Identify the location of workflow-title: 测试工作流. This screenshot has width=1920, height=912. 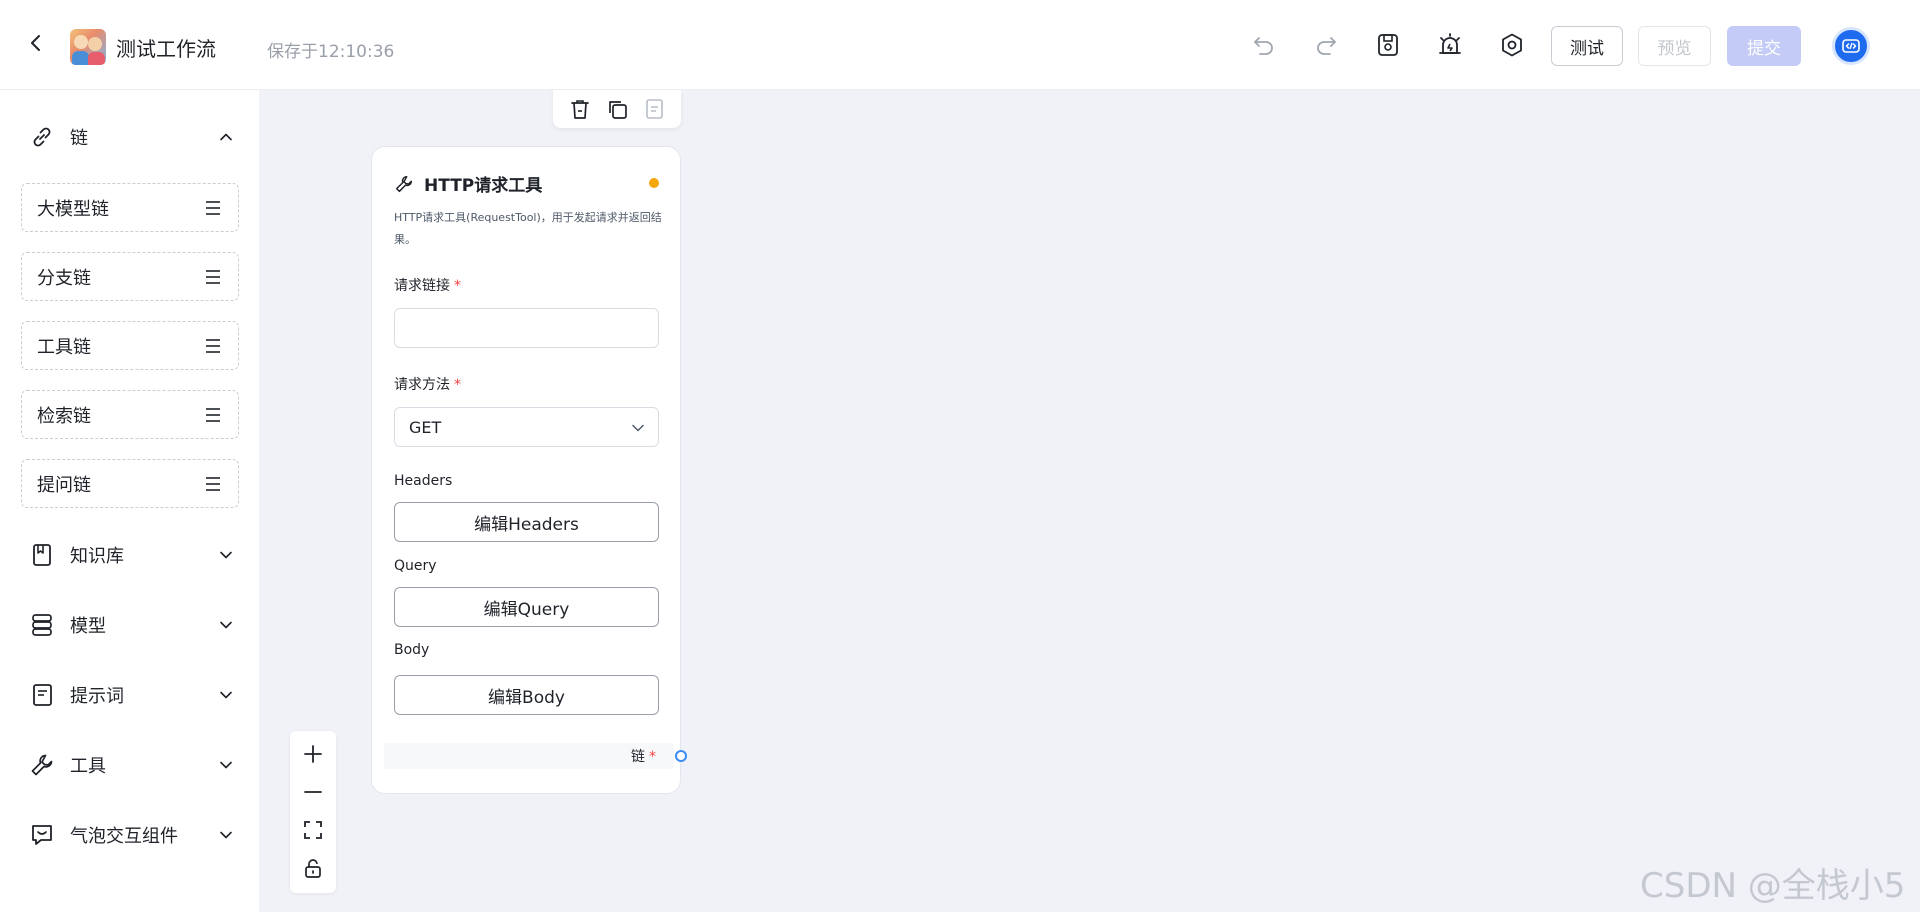
(166, 47).